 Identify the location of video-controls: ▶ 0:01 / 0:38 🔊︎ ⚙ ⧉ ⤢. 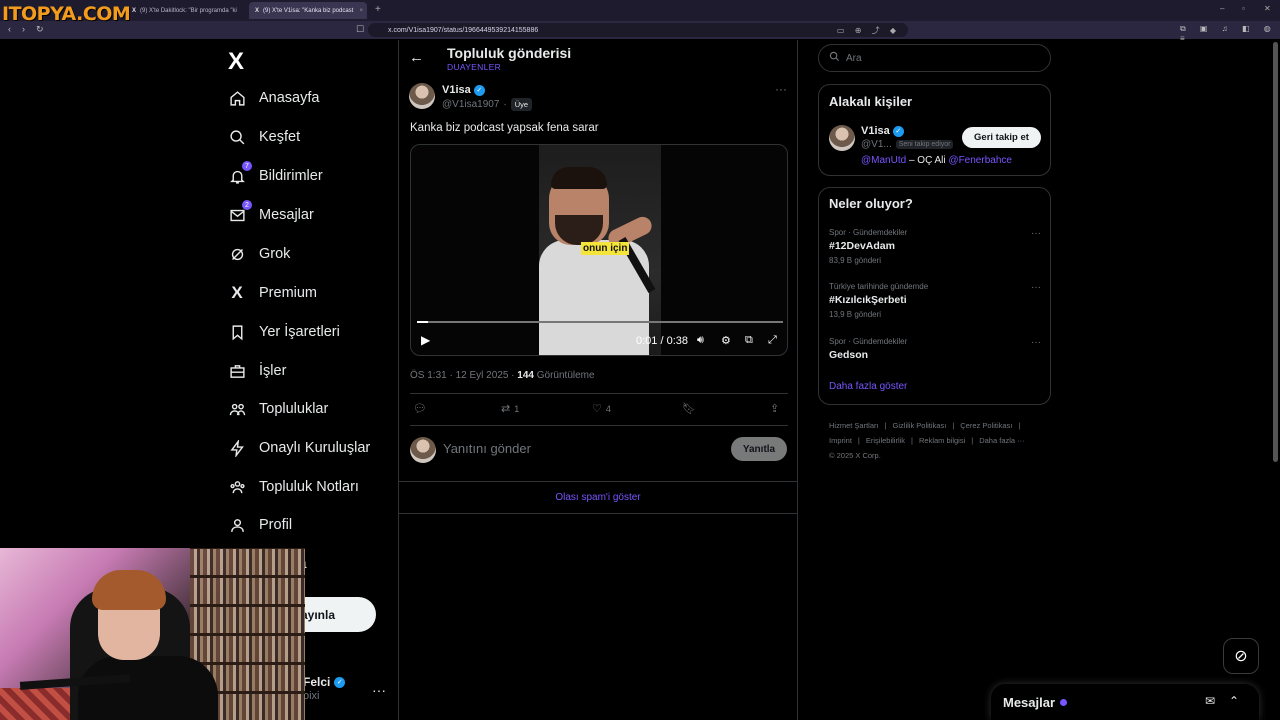
(599, 341).